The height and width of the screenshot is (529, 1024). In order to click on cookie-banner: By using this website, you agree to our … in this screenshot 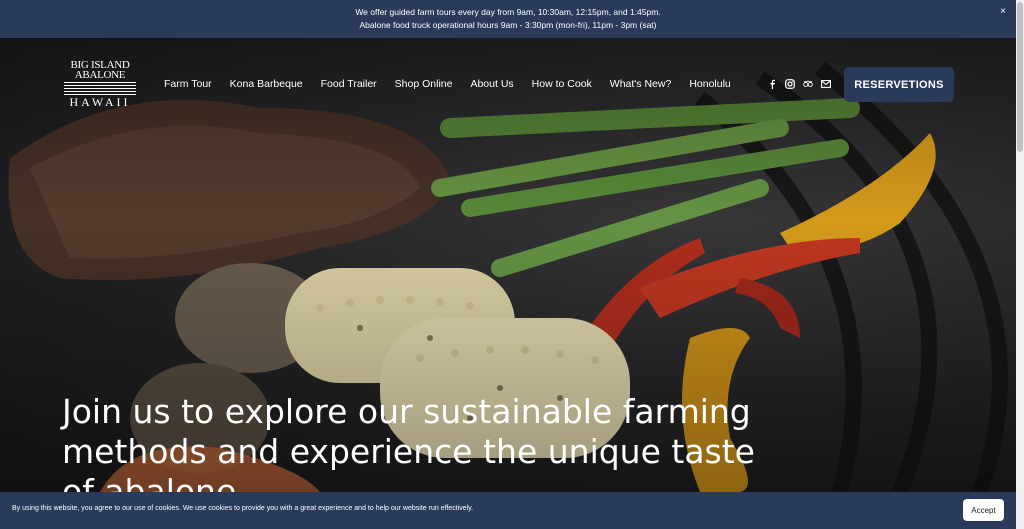, I will do `click(508, 510)`.